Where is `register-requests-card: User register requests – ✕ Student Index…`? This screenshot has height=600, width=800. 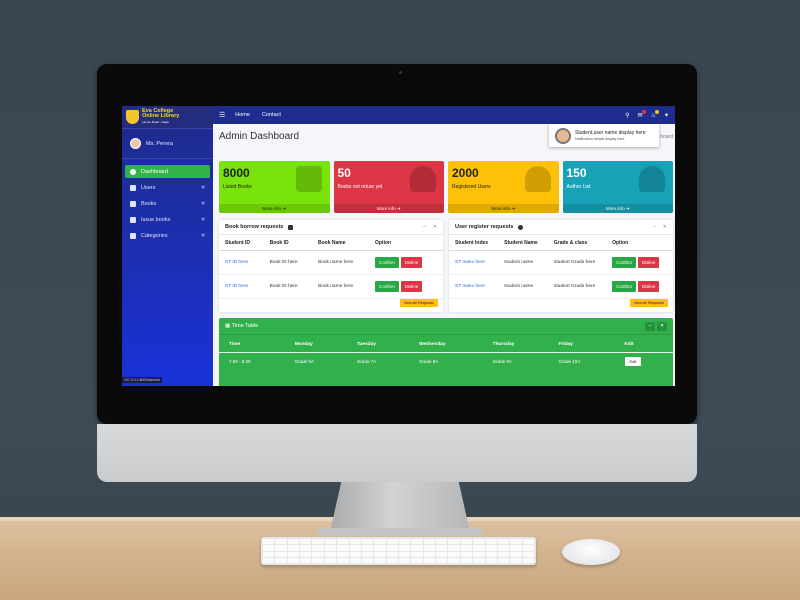 register-requests-card: User register requests – ✕ Student Index… is located at coordinates (561, 266).